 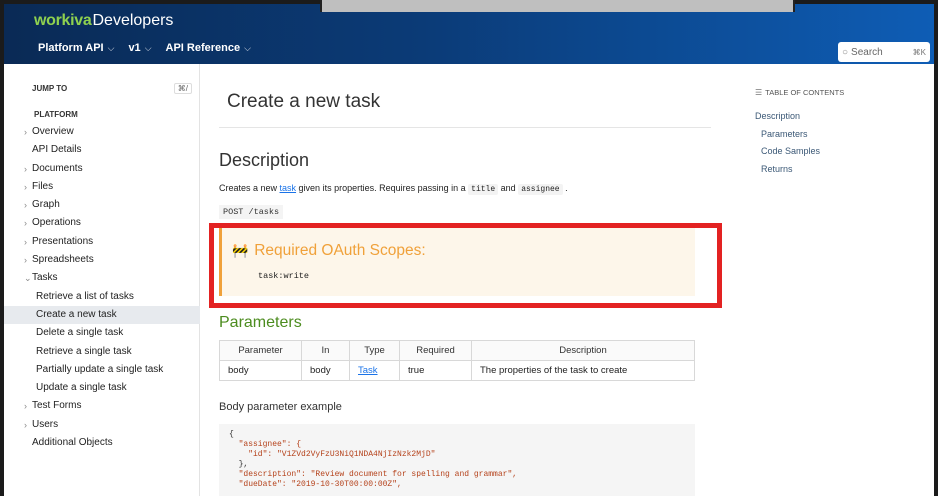 What do you see at coordinates (76, 314) in the screenshot?
I see `sidebar-item-label: Create a new task` at bounding box center [76, 314].